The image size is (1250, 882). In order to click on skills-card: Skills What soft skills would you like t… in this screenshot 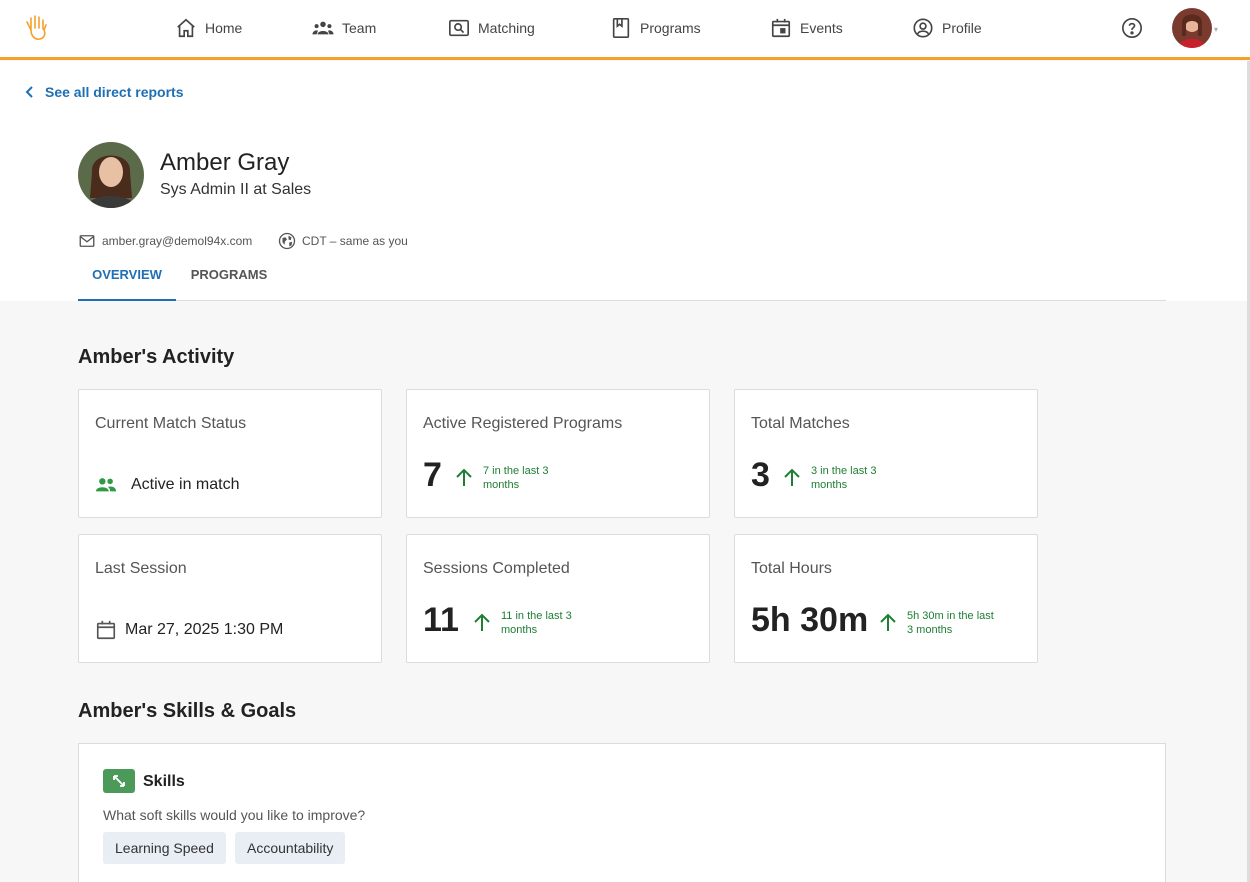, I will do `click(622, 812)`.